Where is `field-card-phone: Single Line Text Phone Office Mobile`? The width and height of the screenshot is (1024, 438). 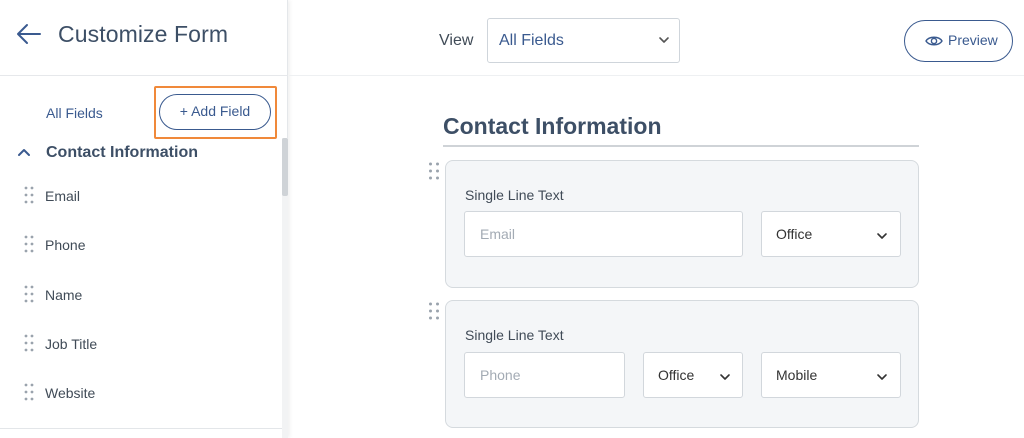 field-card-phone: Single Line Text Phone Office Mobile is located at coordinates (682, 364).